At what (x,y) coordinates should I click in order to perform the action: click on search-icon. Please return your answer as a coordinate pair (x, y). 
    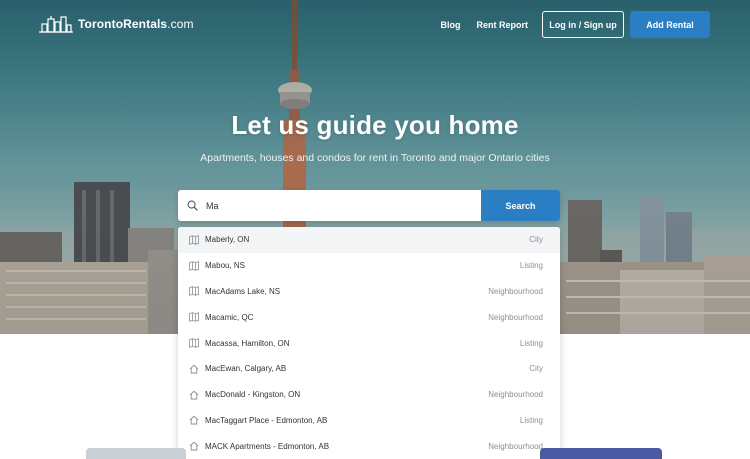
    Looking at the image, I should click on (192, 205).